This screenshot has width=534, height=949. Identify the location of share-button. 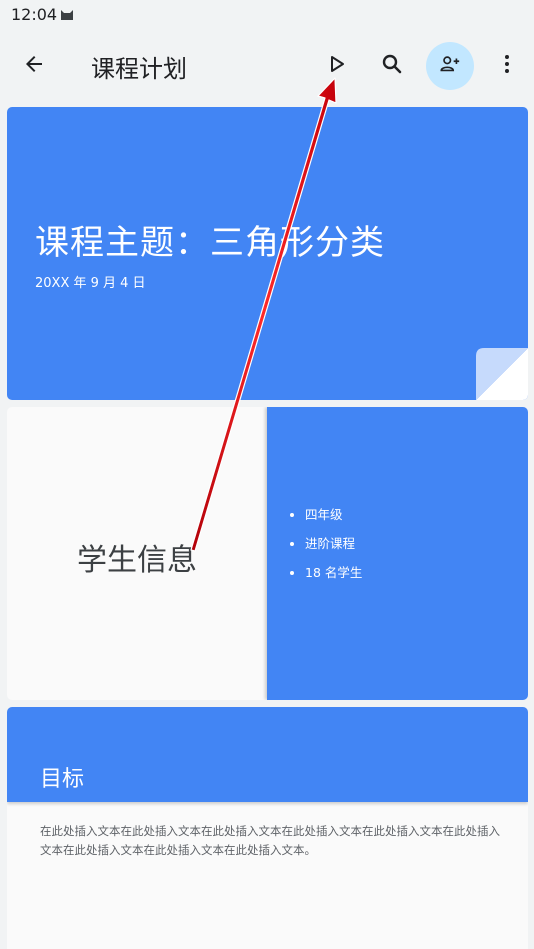
(450, 66).